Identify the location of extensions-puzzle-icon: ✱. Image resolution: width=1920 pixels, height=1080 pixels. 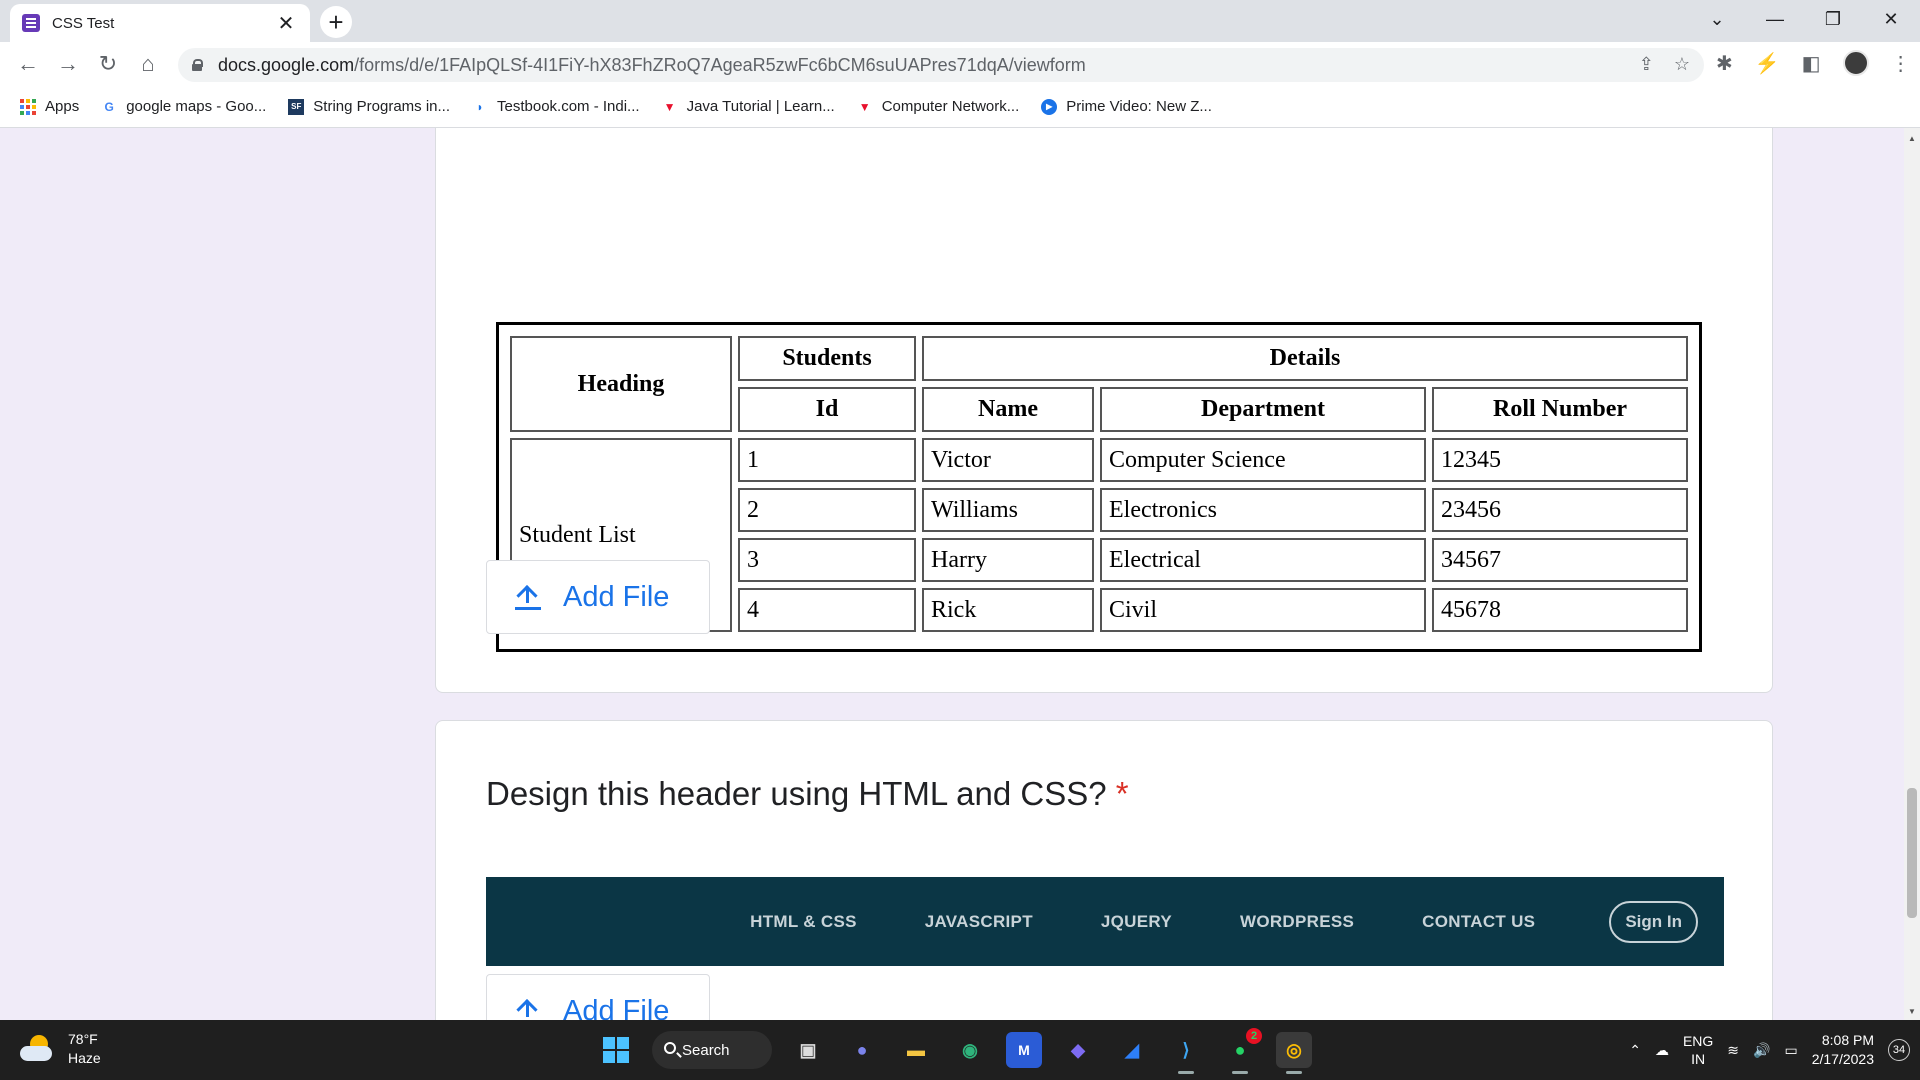
(1724, 63).